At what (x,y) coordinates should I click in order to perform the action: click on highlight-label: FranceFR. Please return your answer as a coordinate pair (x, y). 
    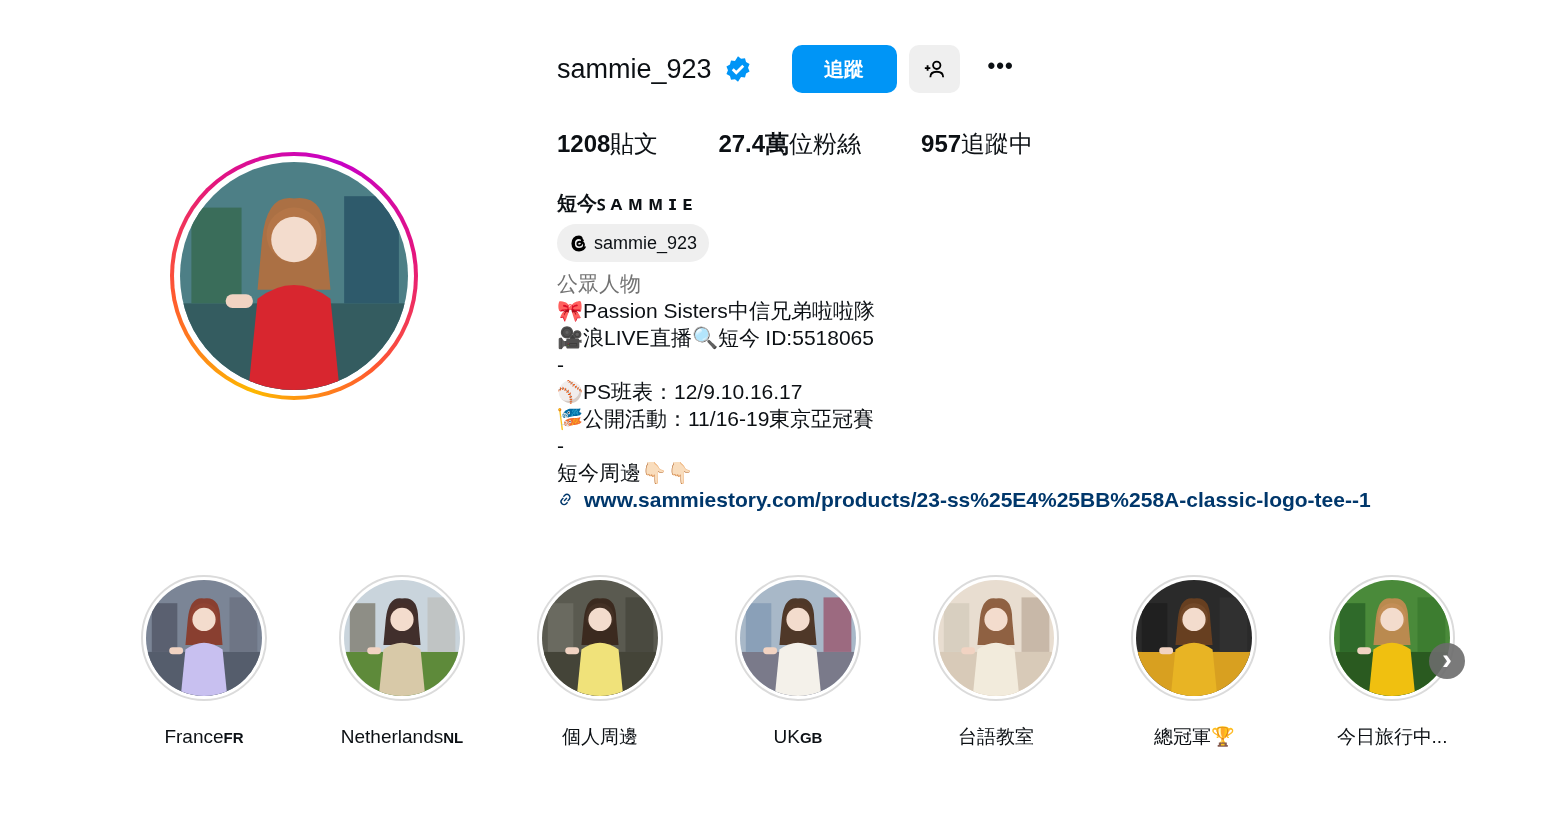
    Looking at the image, I should click on (204, 737).